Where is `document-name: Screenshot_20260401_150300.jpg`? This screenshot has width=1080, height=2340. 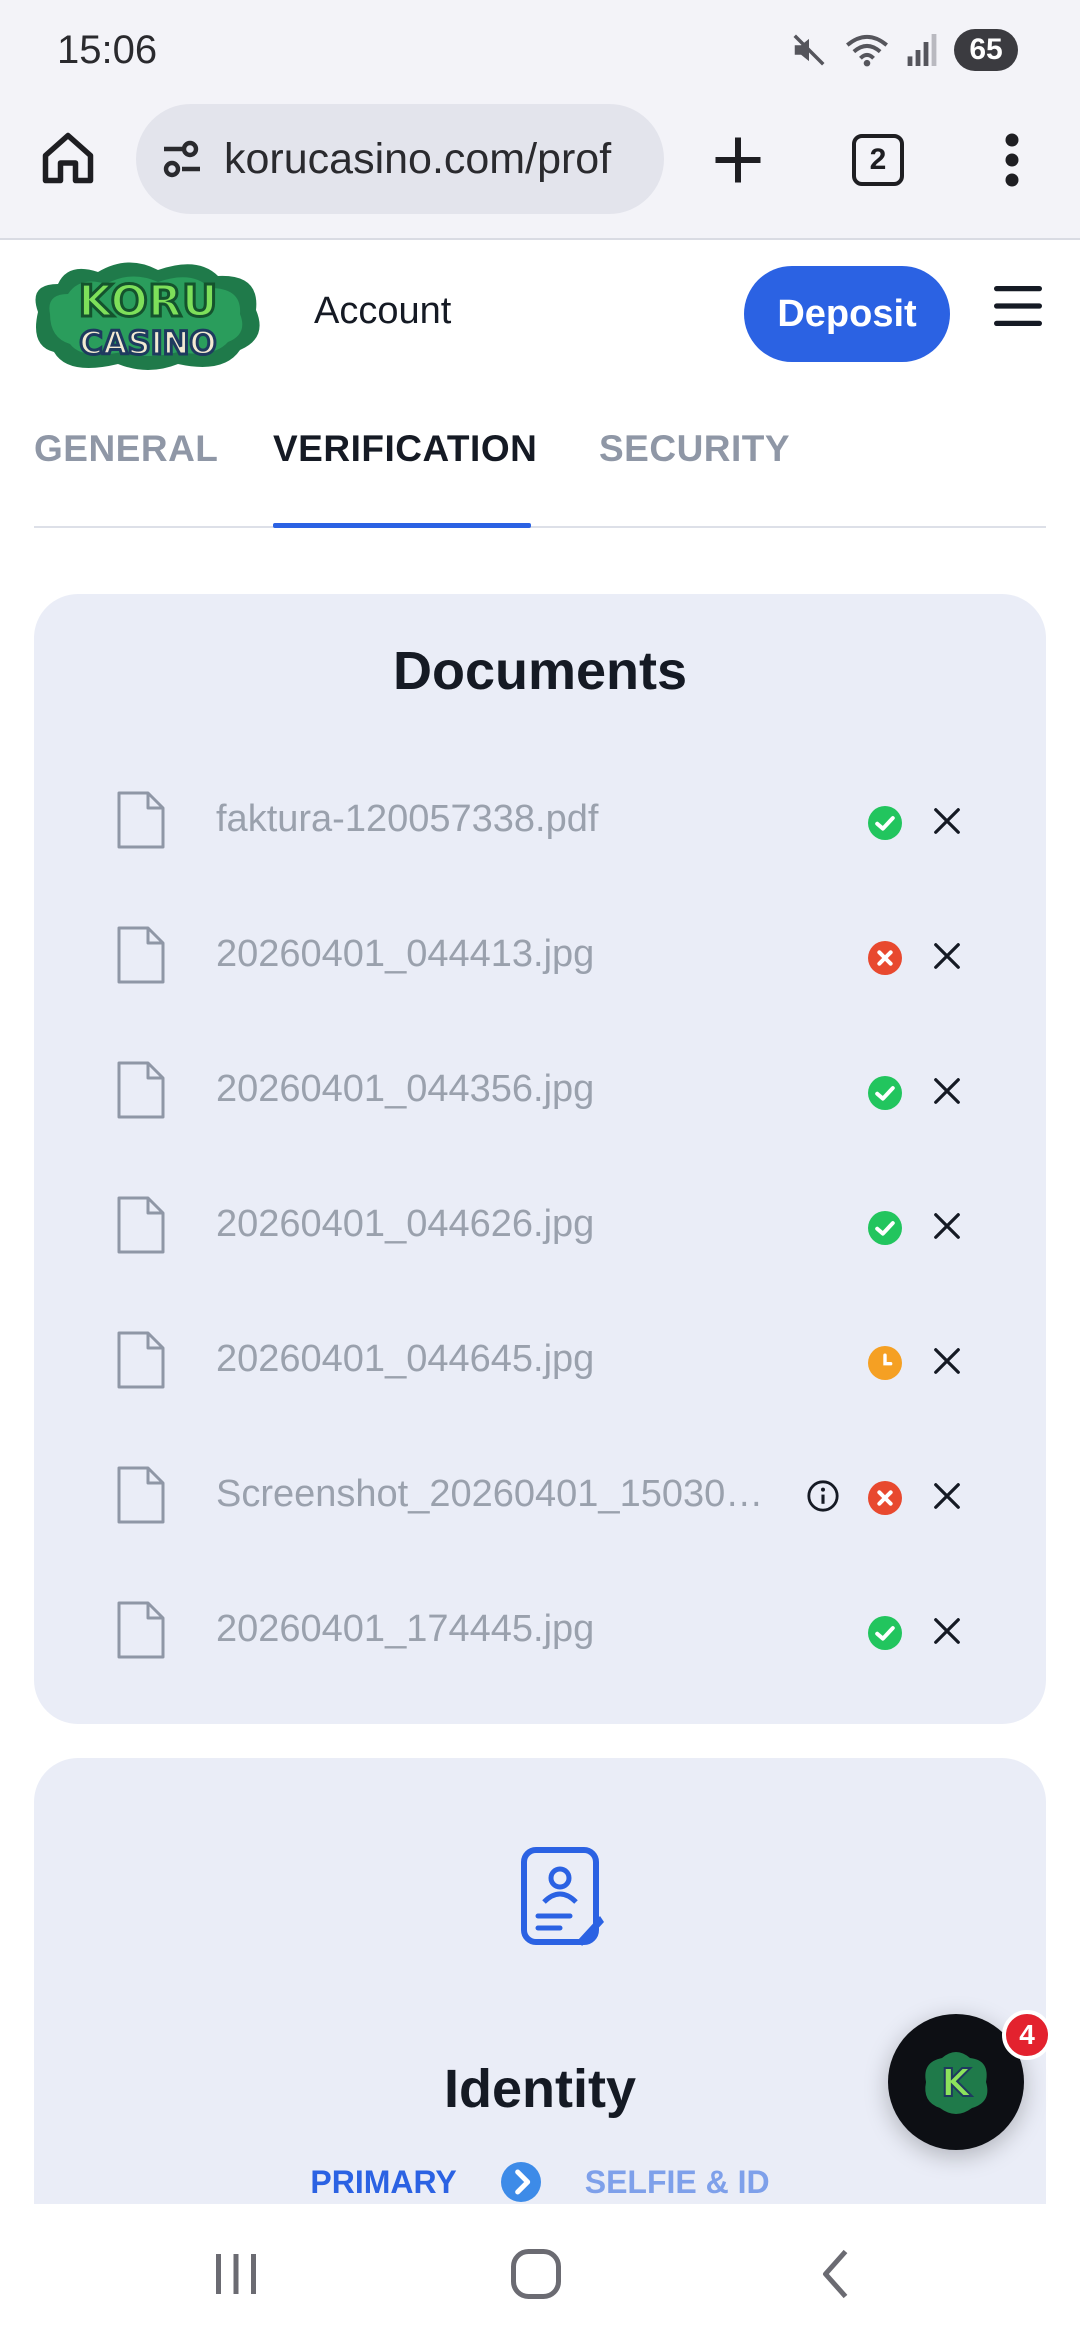
document-name: Screenshot_20260401_150300.jpg is located at coordinates (496, 1494).